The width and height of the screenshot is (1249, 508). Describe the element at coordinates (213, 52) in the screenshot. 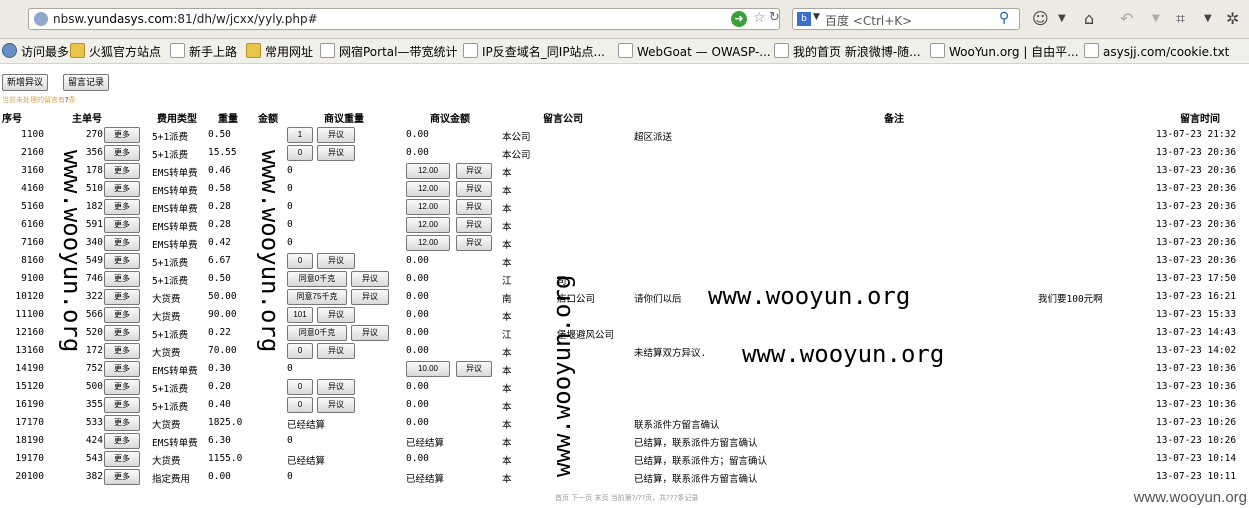

I see `bookmark-label: 新手上路` at that location.